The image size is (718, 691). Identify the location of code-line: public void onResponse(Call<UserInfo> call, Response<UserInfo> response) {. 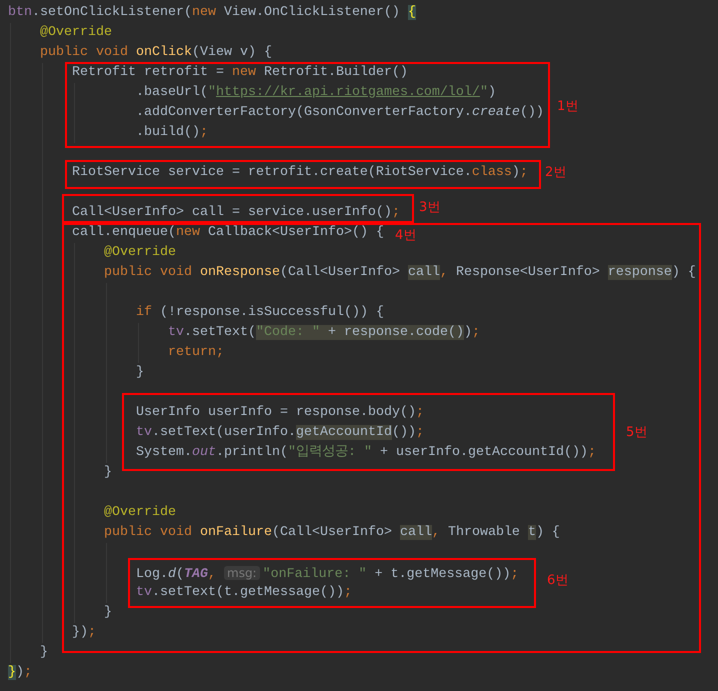
(400, 272).